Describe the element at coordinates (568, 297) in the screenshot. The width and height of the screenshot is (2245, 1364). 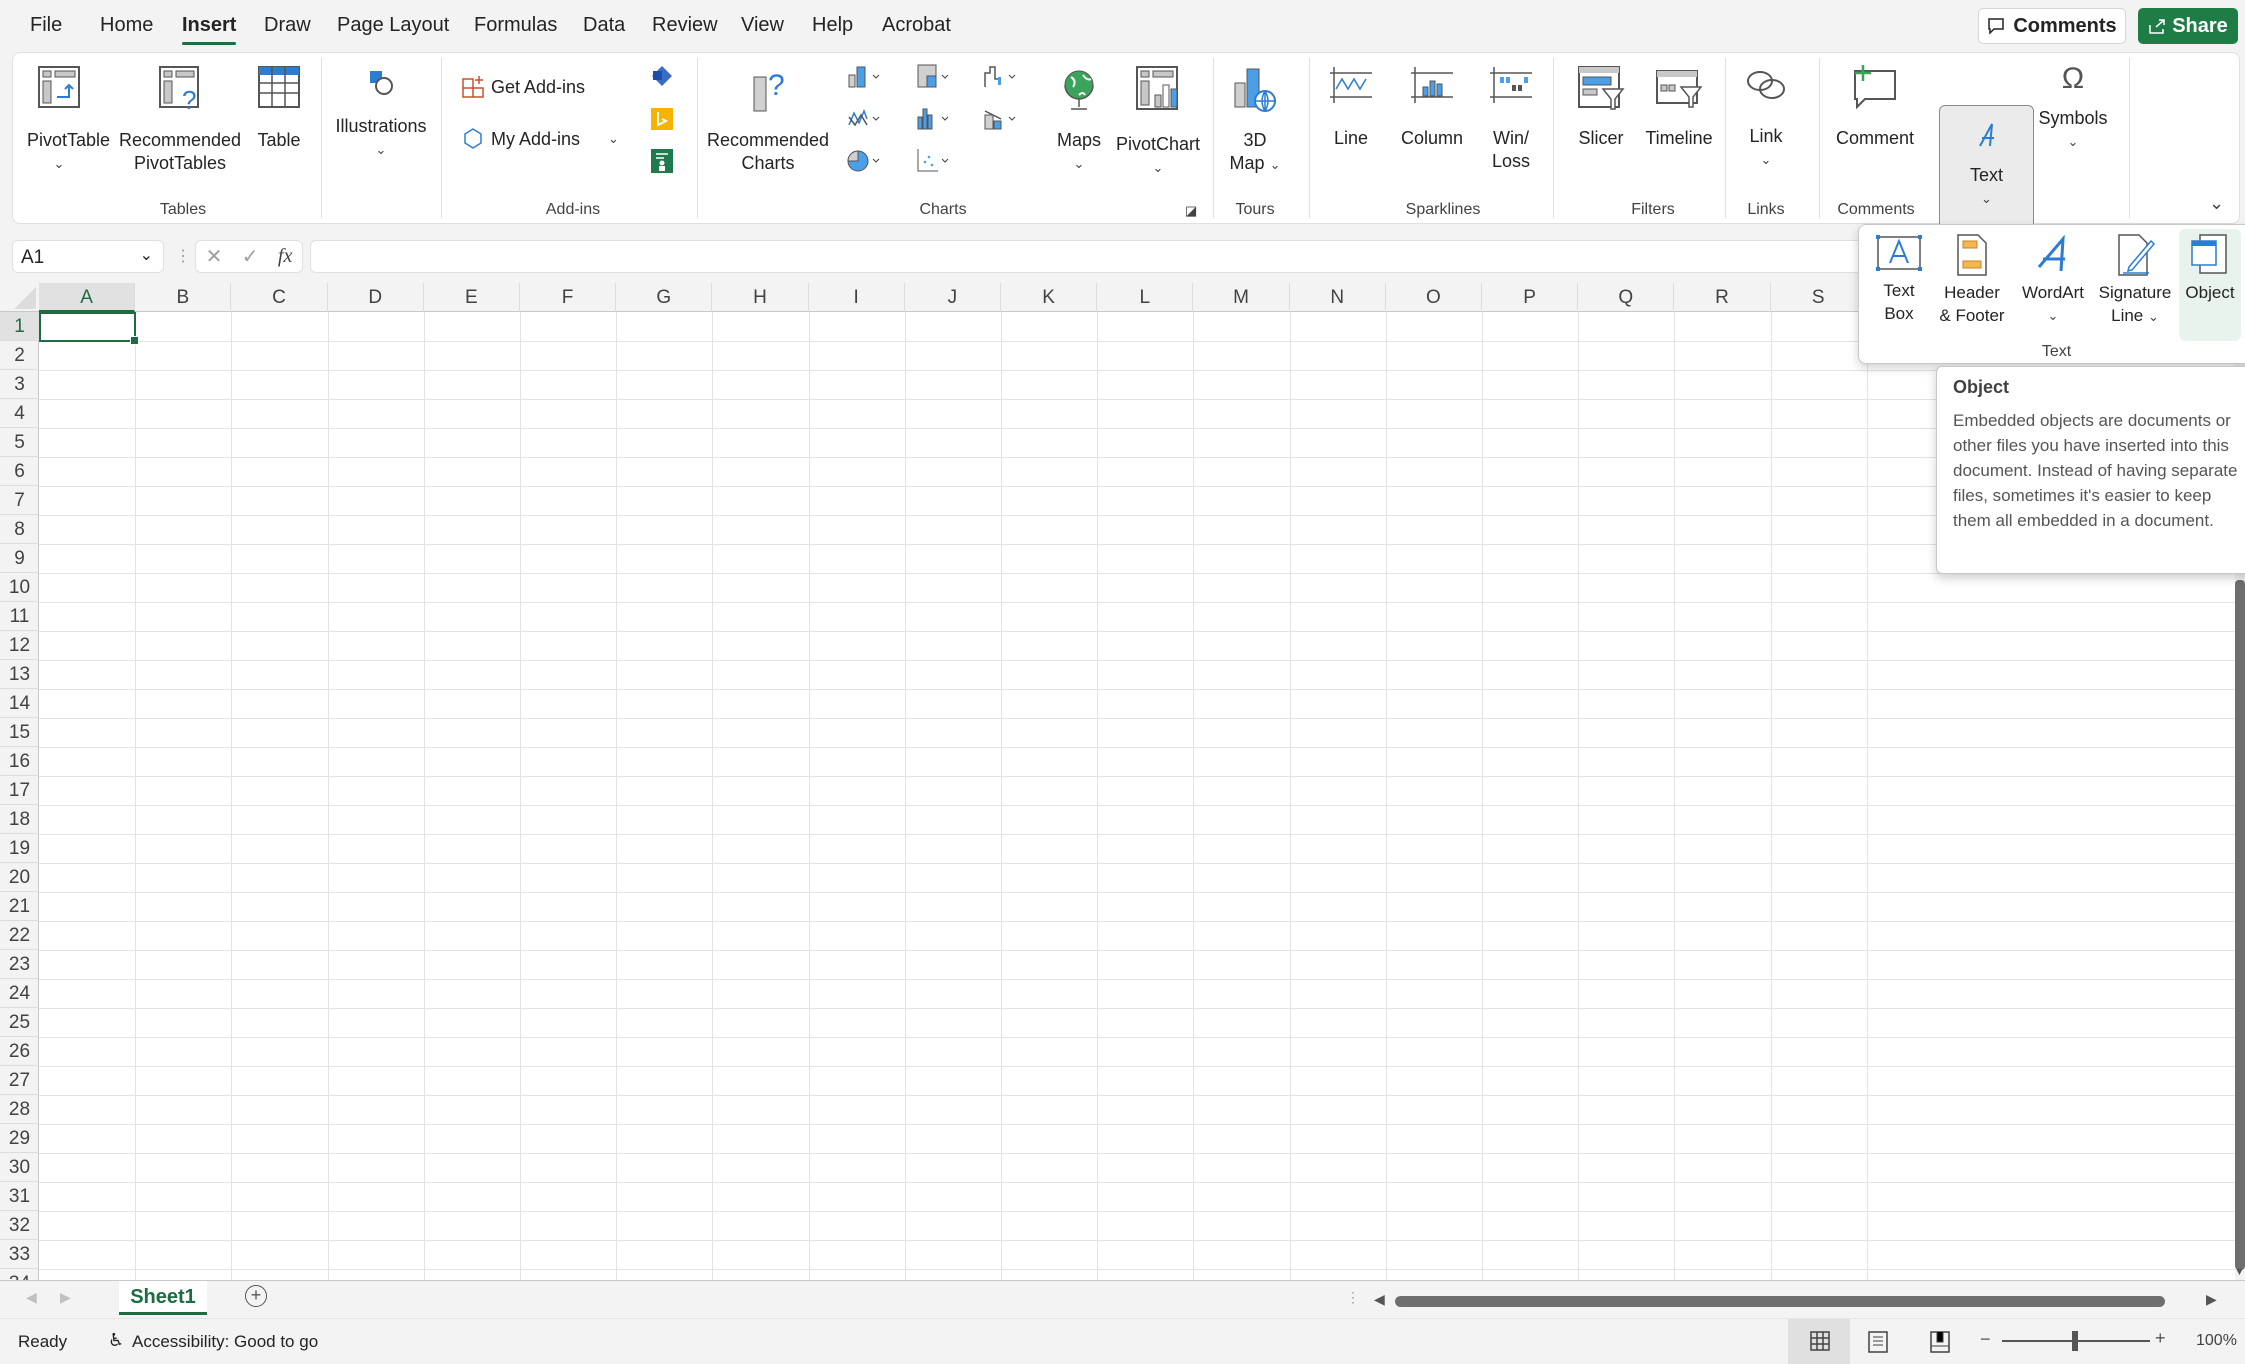
I see `column-header-f: F` at that location.